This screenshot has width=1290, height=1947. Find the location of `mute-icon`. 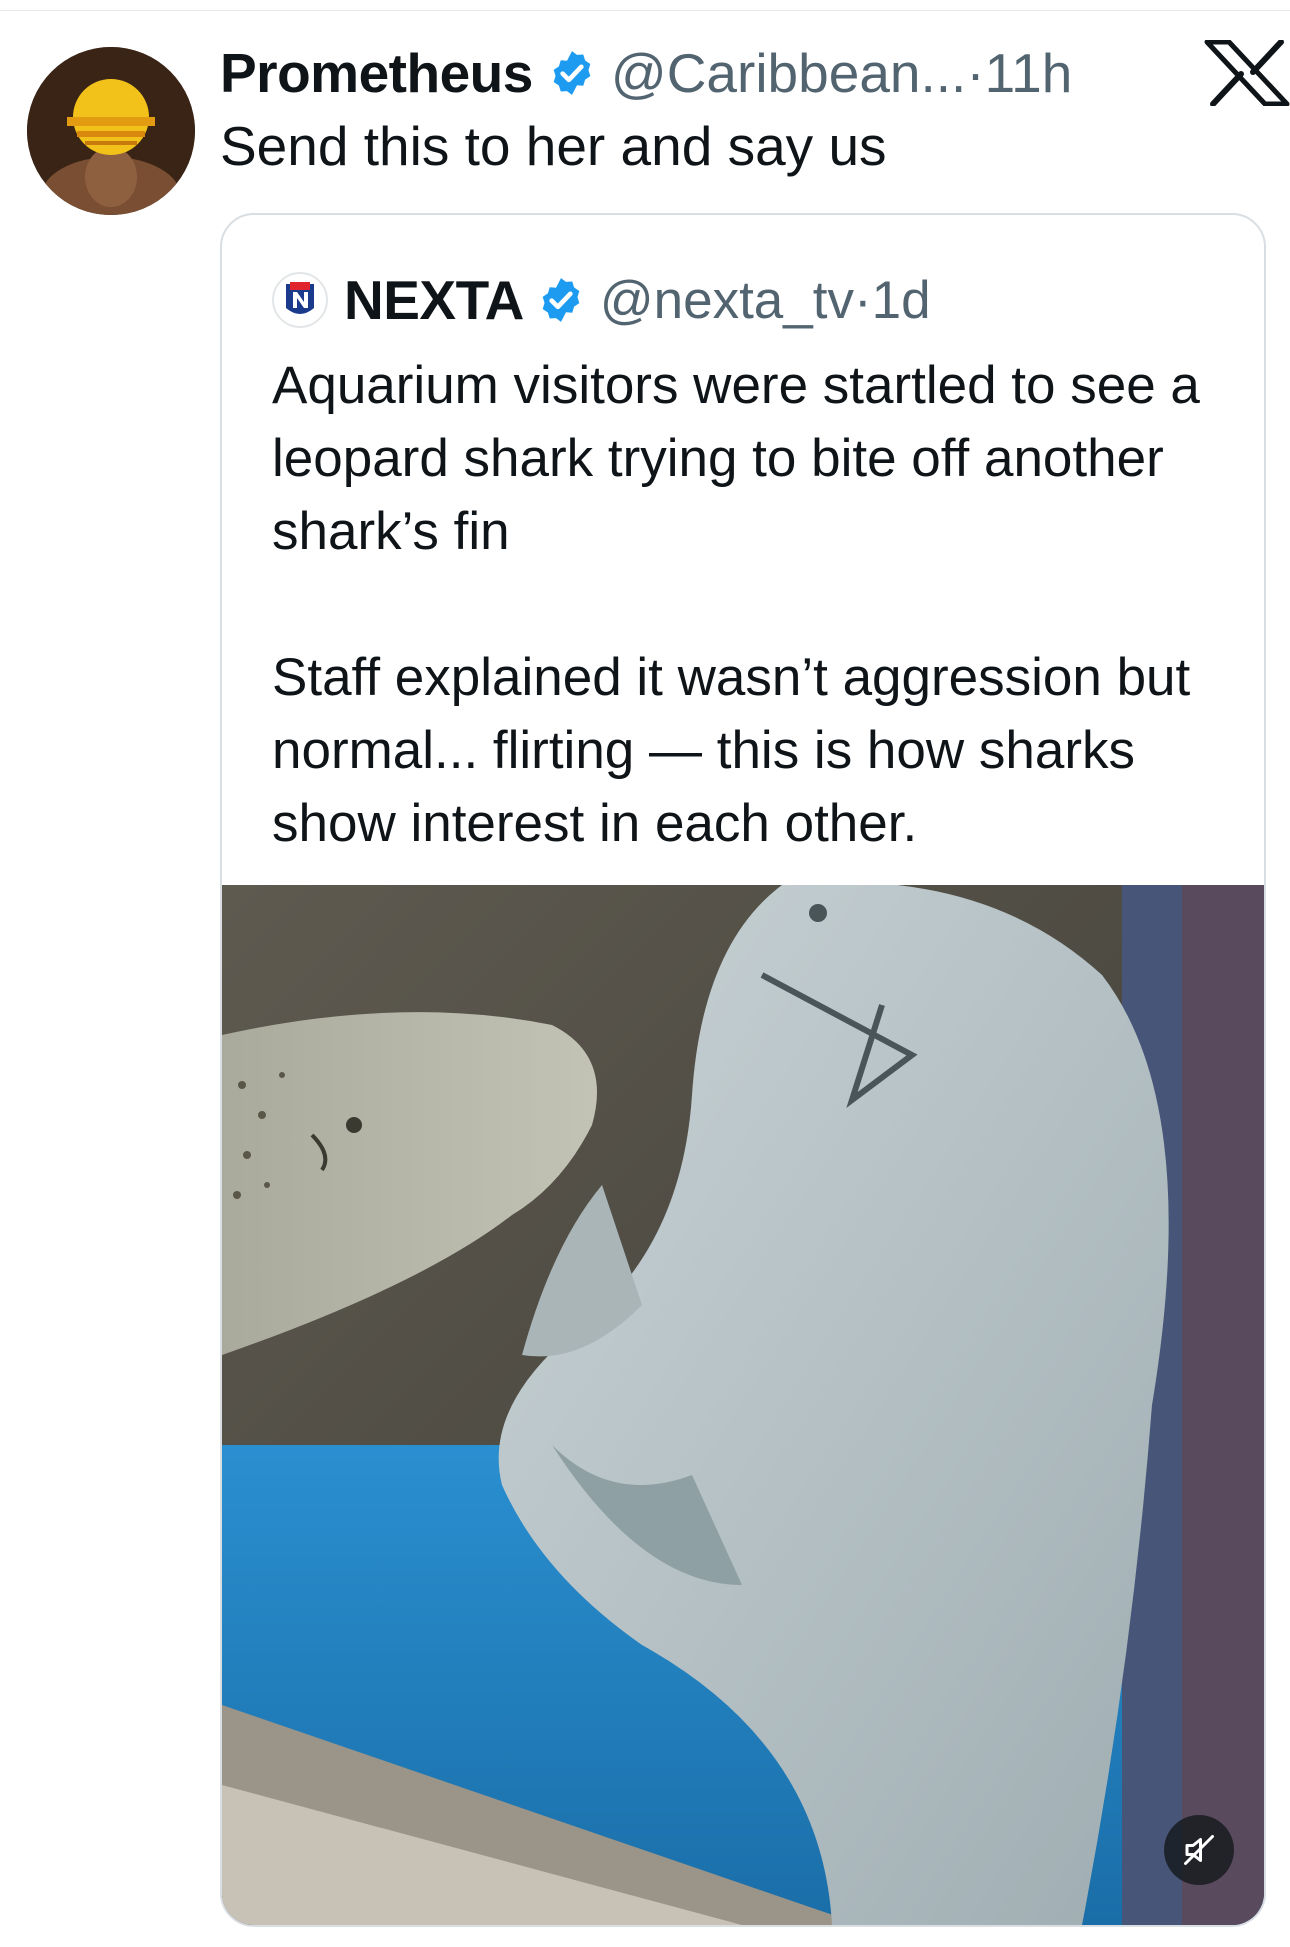

mute-icon is located at coordinates (1199, 1850).